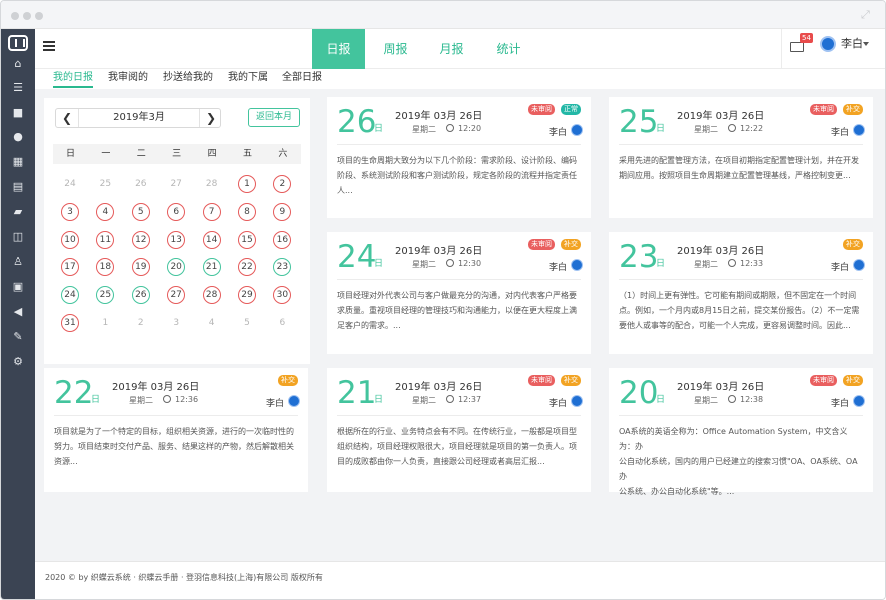 The height and width of the screenshot is (600, 886). What do you see at coordinates (70, 323) in the screenshot?
I see `calendar-day: 31` at bounding box center [70, 323].